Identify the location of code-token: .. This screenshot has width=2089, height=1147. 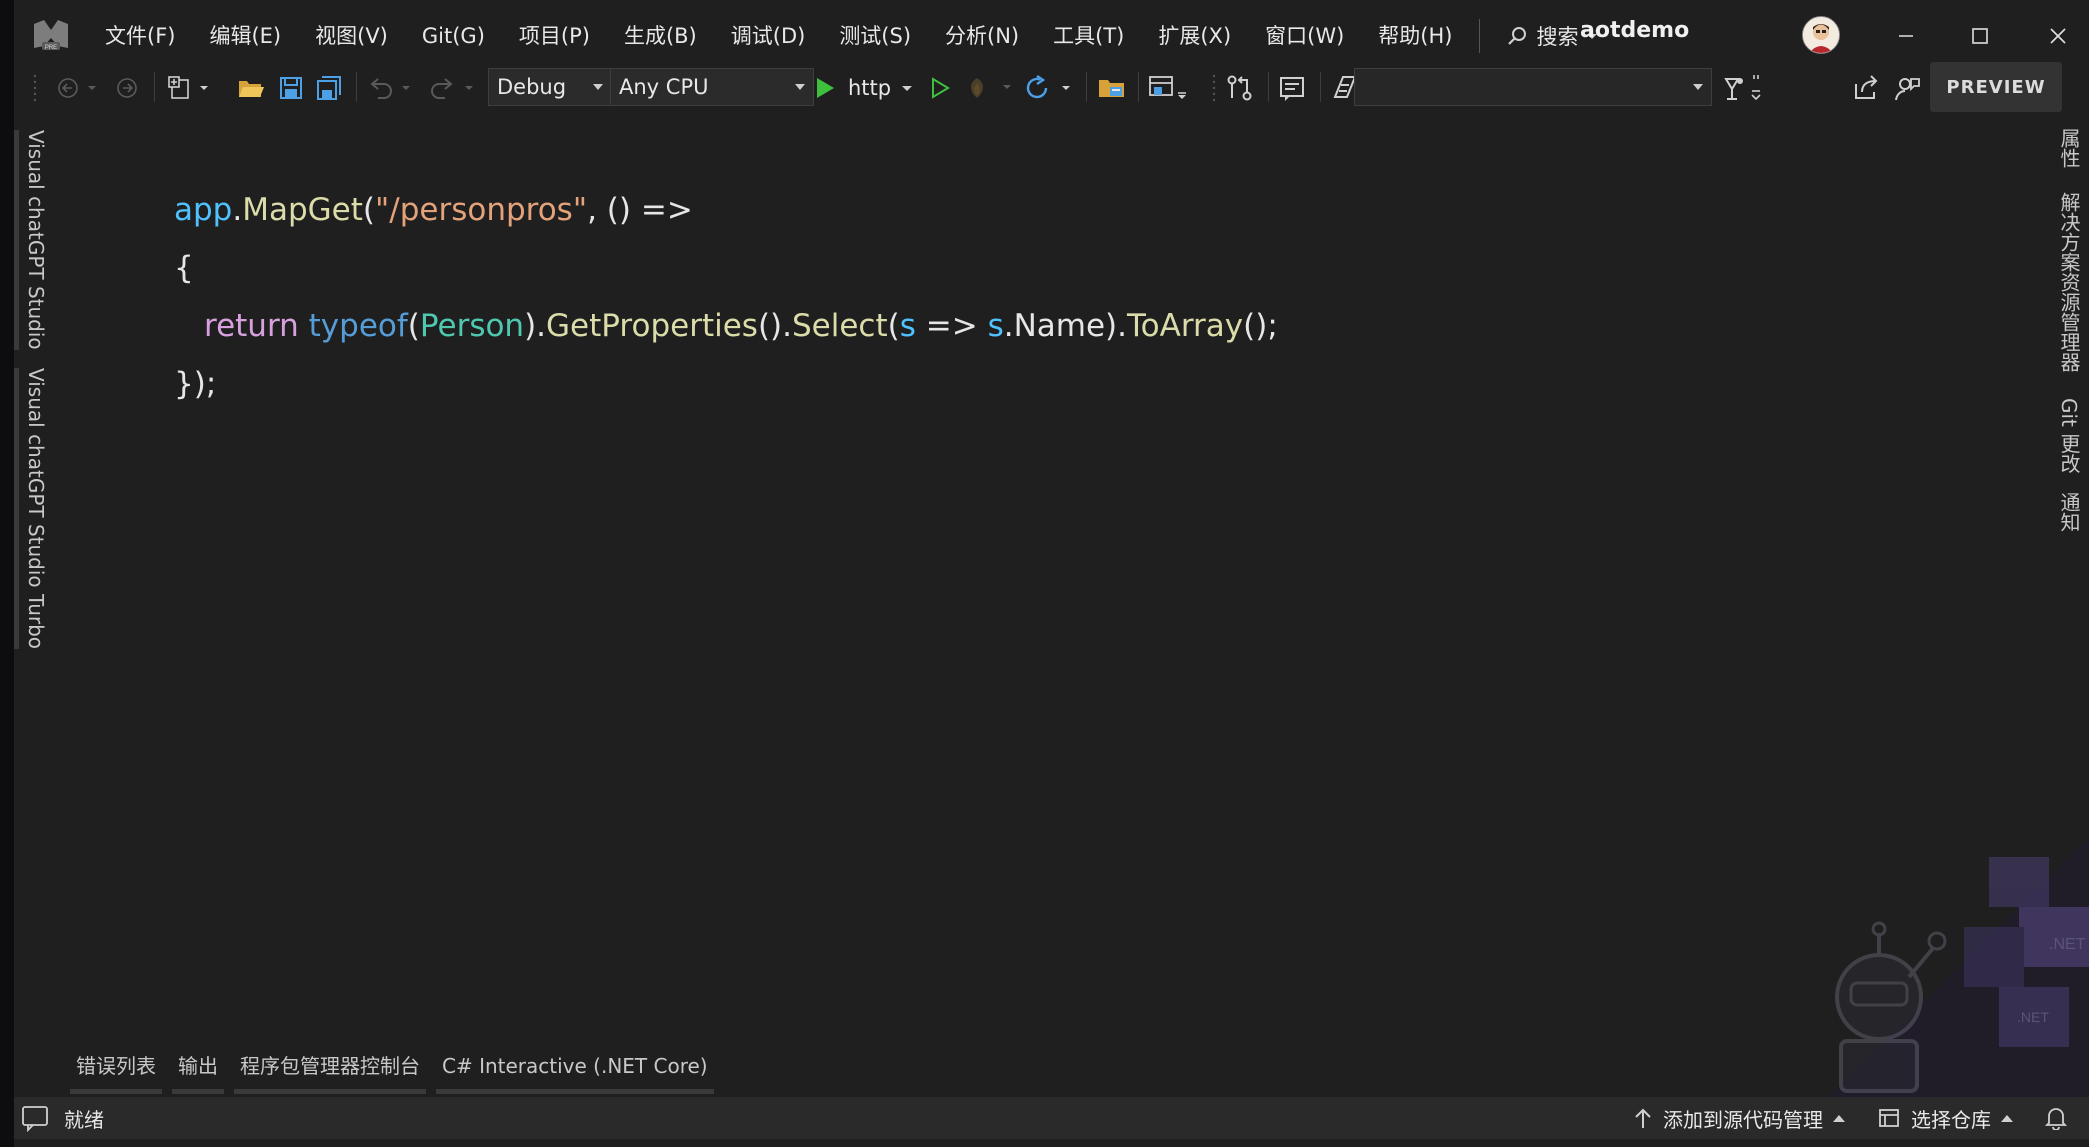
(237, 210).